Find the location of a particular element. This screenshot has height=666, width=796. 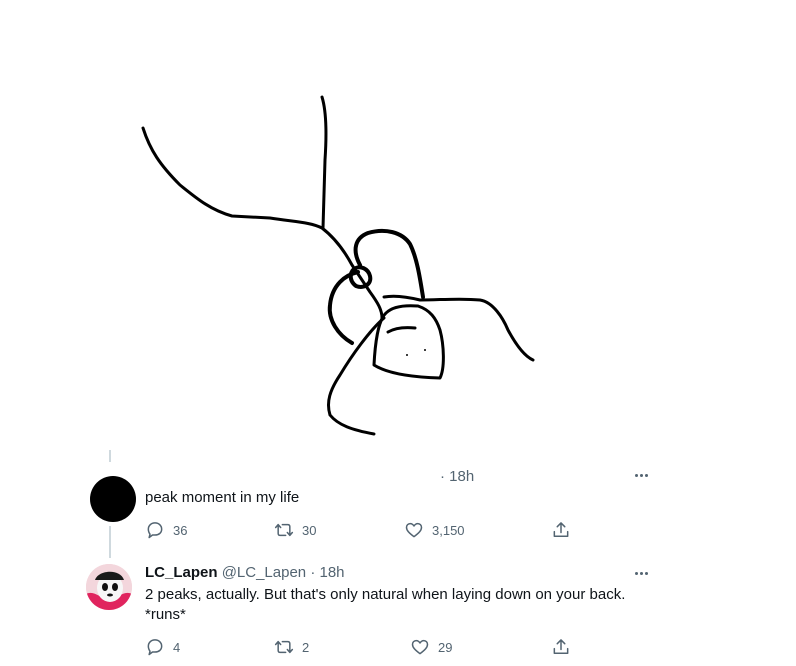

tweet-text-line-2: *runs* is located at coordinates (165, 614).